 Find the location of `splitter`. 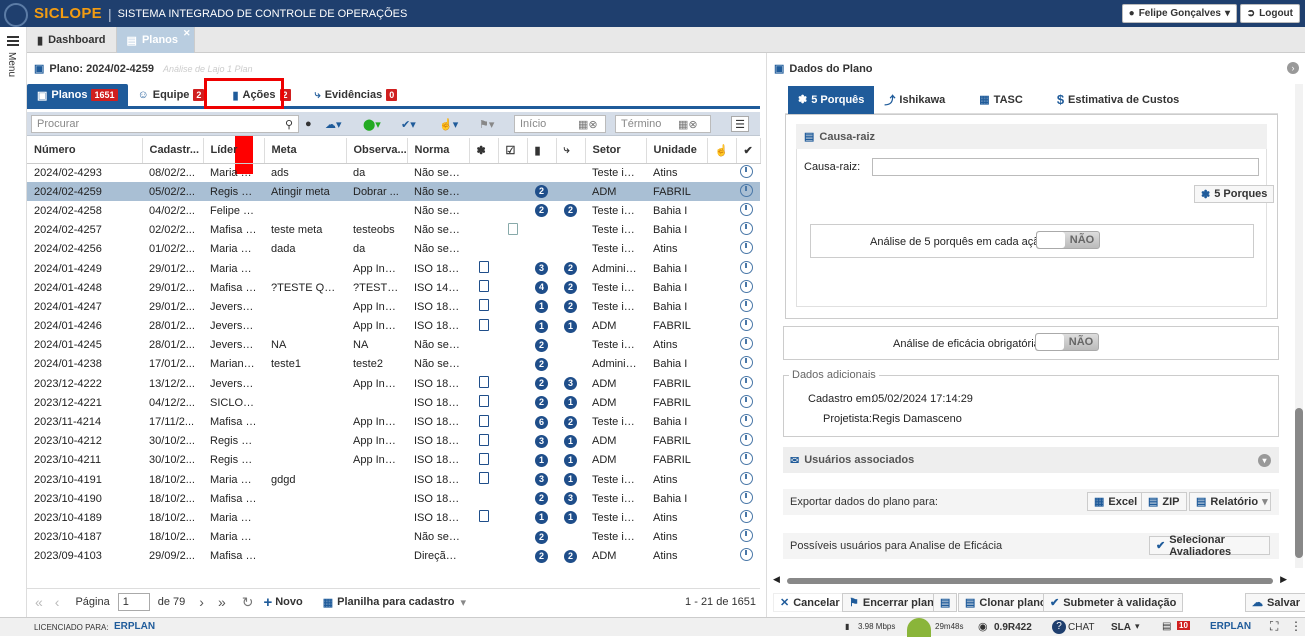

splitter is located at coordinates (766, 335).